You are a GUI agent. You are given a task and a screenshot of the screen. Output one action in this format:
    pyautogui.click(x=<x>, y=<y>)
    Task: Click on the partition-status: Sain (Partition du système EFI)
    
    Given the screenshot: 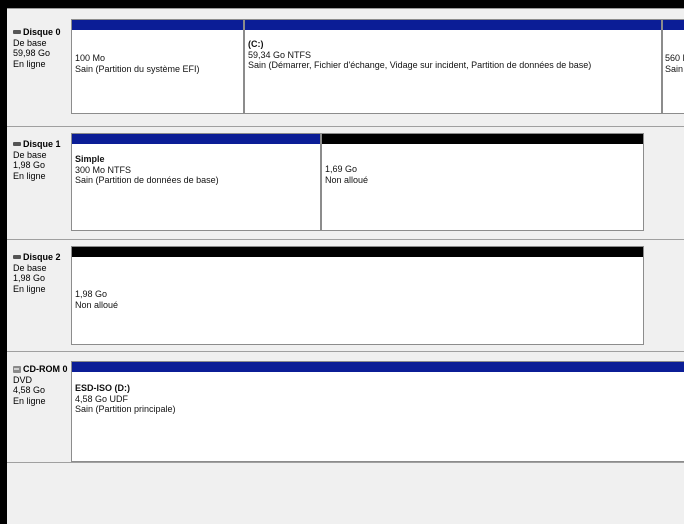 What is the action you would take?
    pyautogui.click(x=137, y=68)
    